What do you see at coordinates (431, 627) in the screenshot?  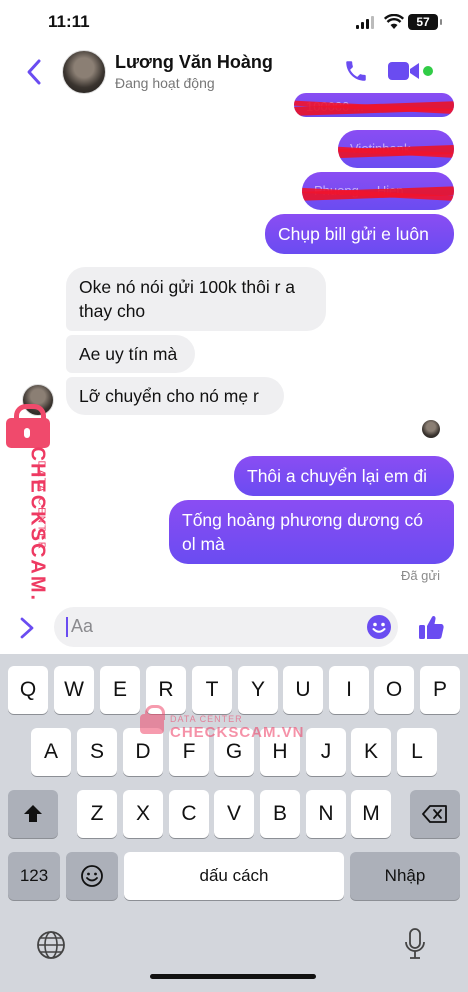 I see `thumbs-up-icon` at bounding box center [431, 627].